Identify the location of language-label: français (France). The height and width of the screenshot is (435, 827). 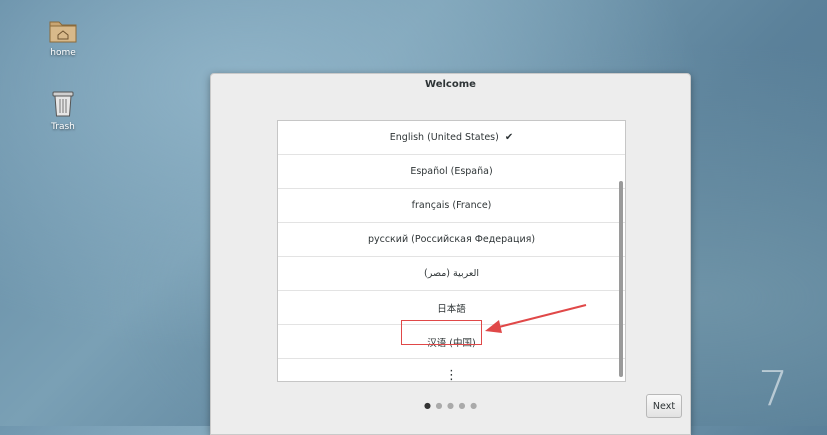
(451, 205).